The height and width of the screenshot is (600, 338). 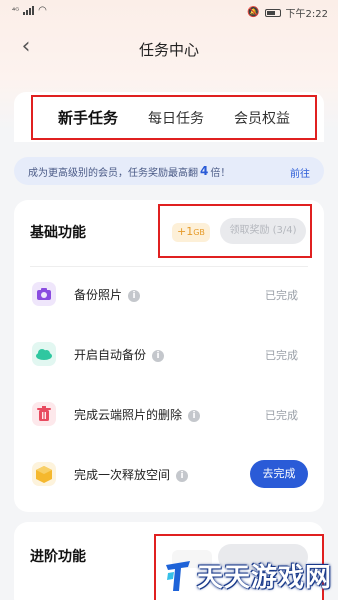 I want to click on divider, so click(x=169, y=266).